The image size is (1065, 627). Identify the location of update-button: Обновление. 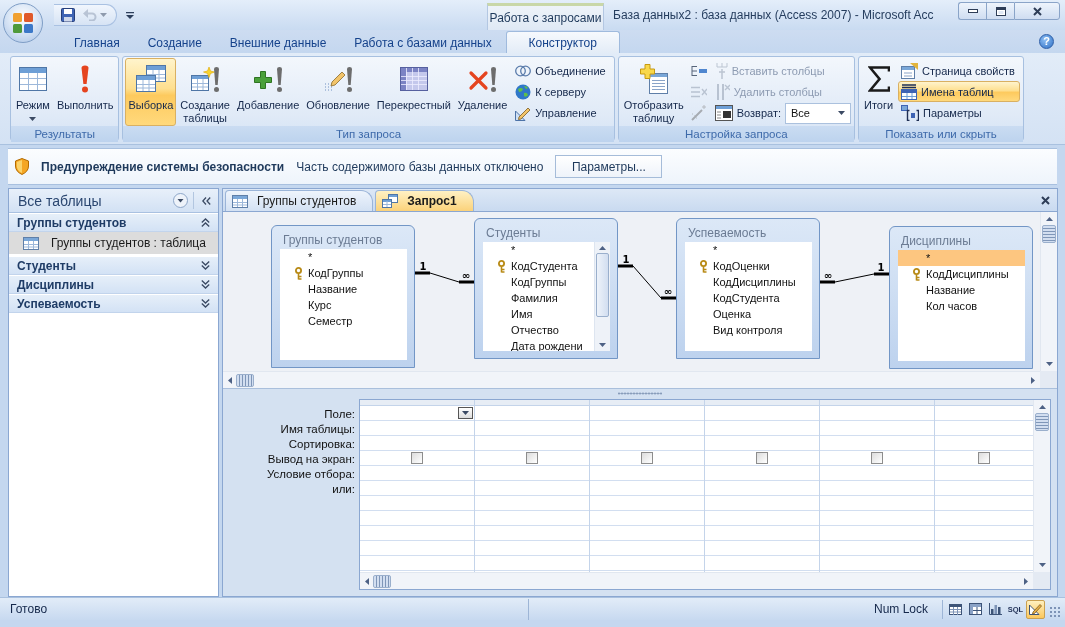
(338, 92).